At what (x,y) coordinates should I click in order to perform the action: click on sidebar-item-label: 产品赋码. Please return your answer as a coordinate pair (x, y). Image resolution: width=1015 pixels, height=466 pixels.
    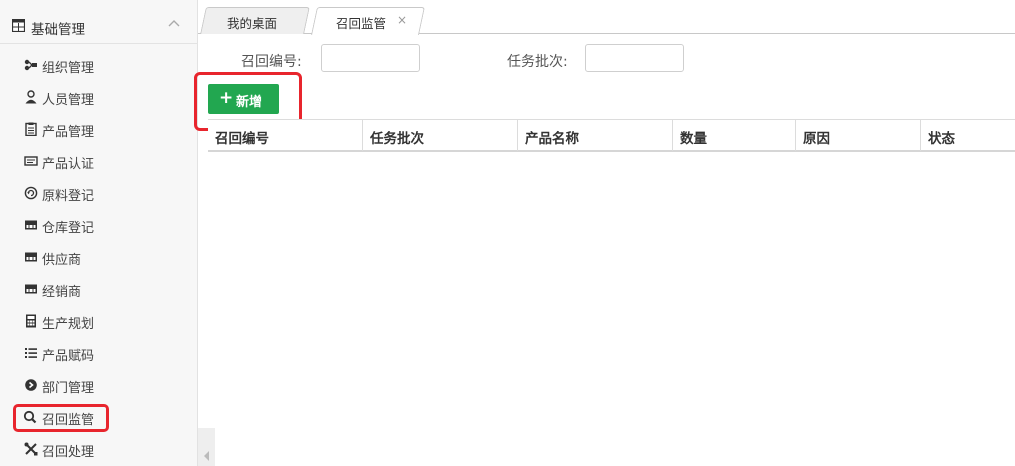
    Looking at the image, I should click on (68, 356).